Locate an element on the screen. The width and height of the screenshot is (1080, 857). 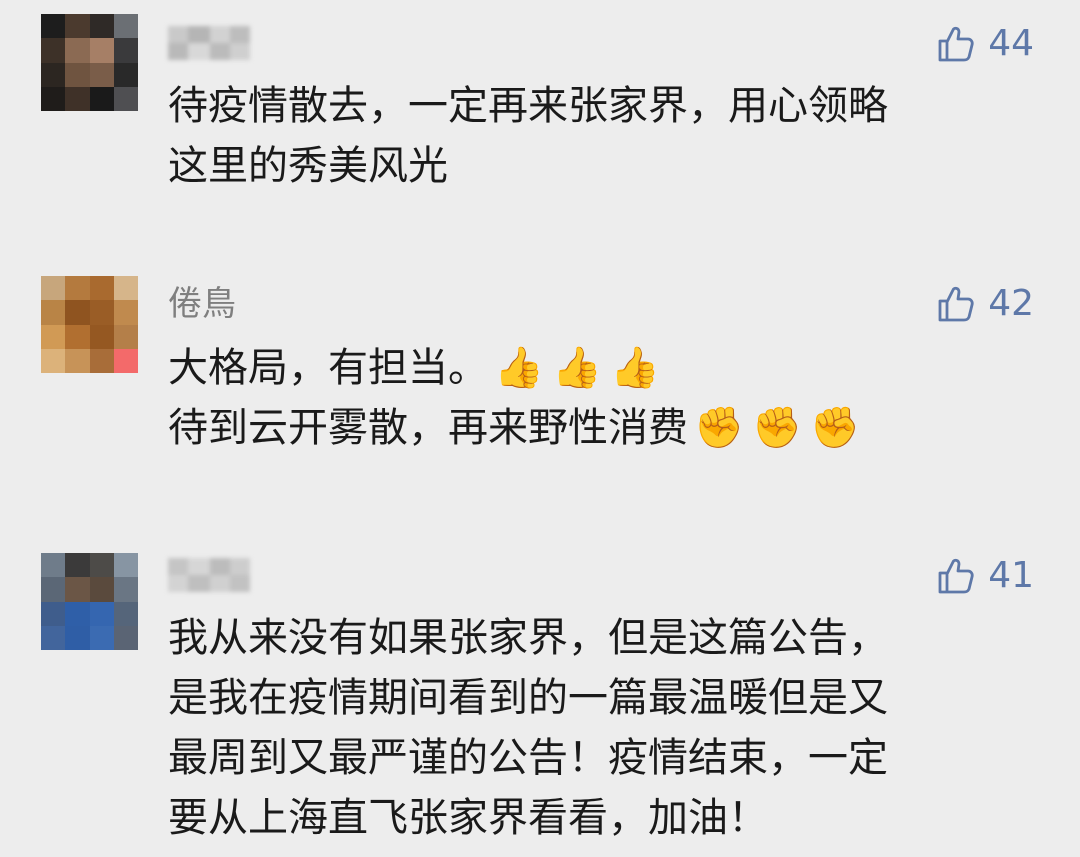
like-count: 41 is located at coordinates (1011, 575).